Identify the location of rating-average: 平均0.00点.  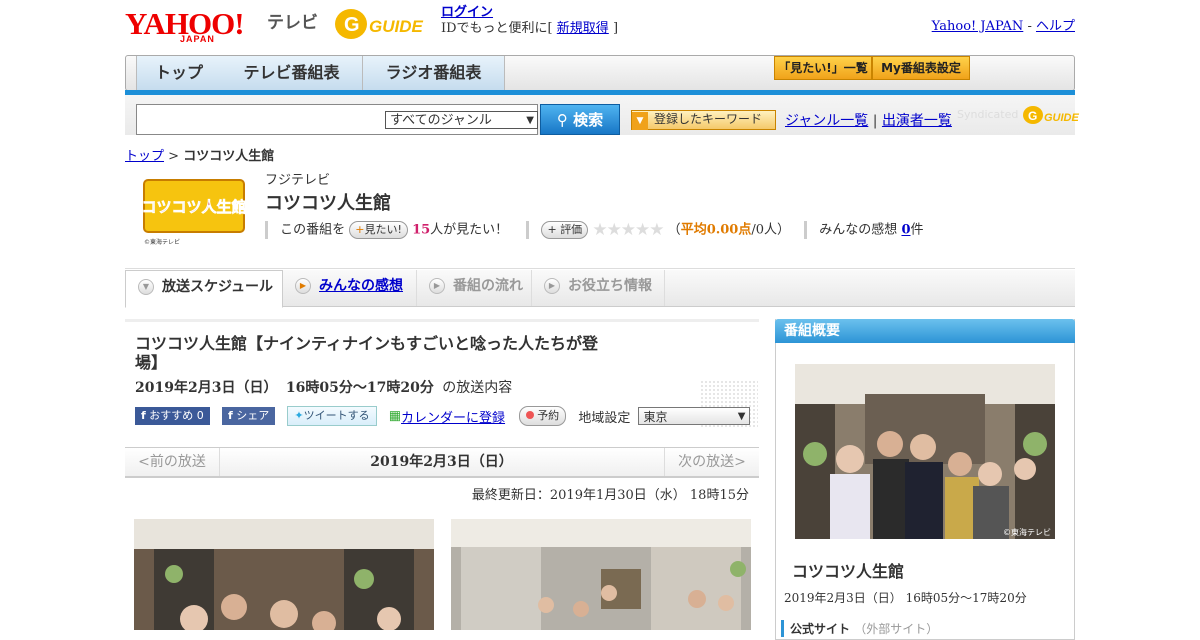
(716, 230).